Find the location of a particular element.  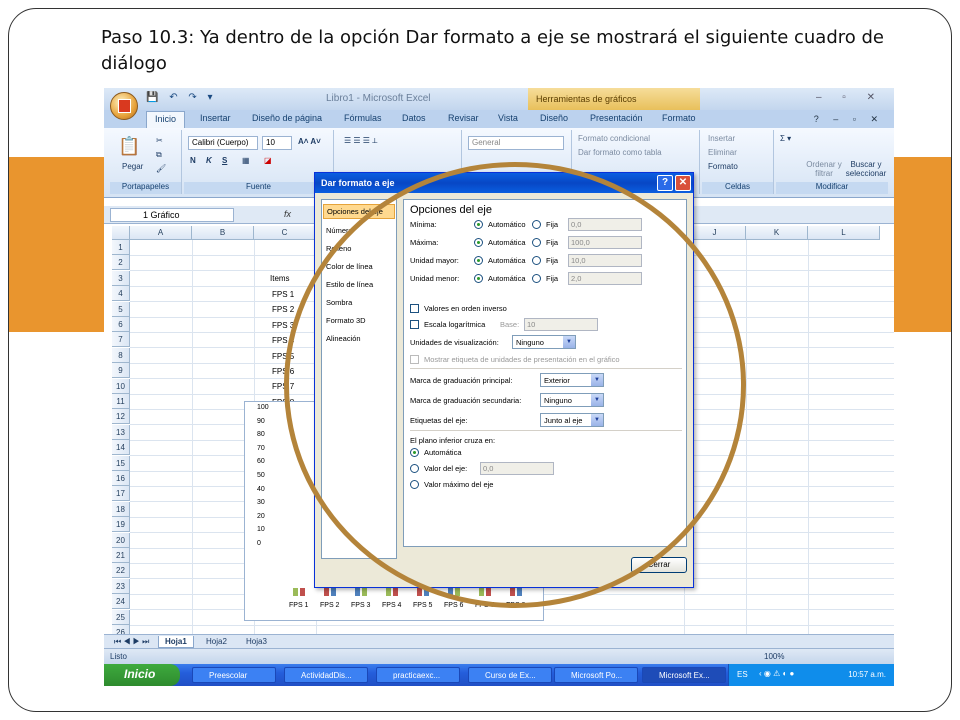

tray-icons: ‹ ◉ ⚠ ◐ ● is located at coordinates (776, 673).